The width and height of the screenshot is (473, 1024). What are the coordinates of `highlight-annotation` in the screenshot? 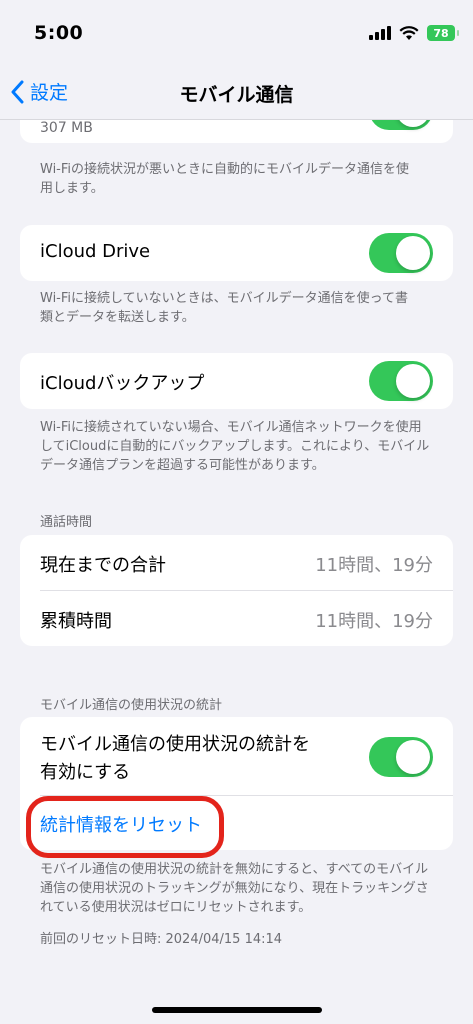 It's located at (125, 827).